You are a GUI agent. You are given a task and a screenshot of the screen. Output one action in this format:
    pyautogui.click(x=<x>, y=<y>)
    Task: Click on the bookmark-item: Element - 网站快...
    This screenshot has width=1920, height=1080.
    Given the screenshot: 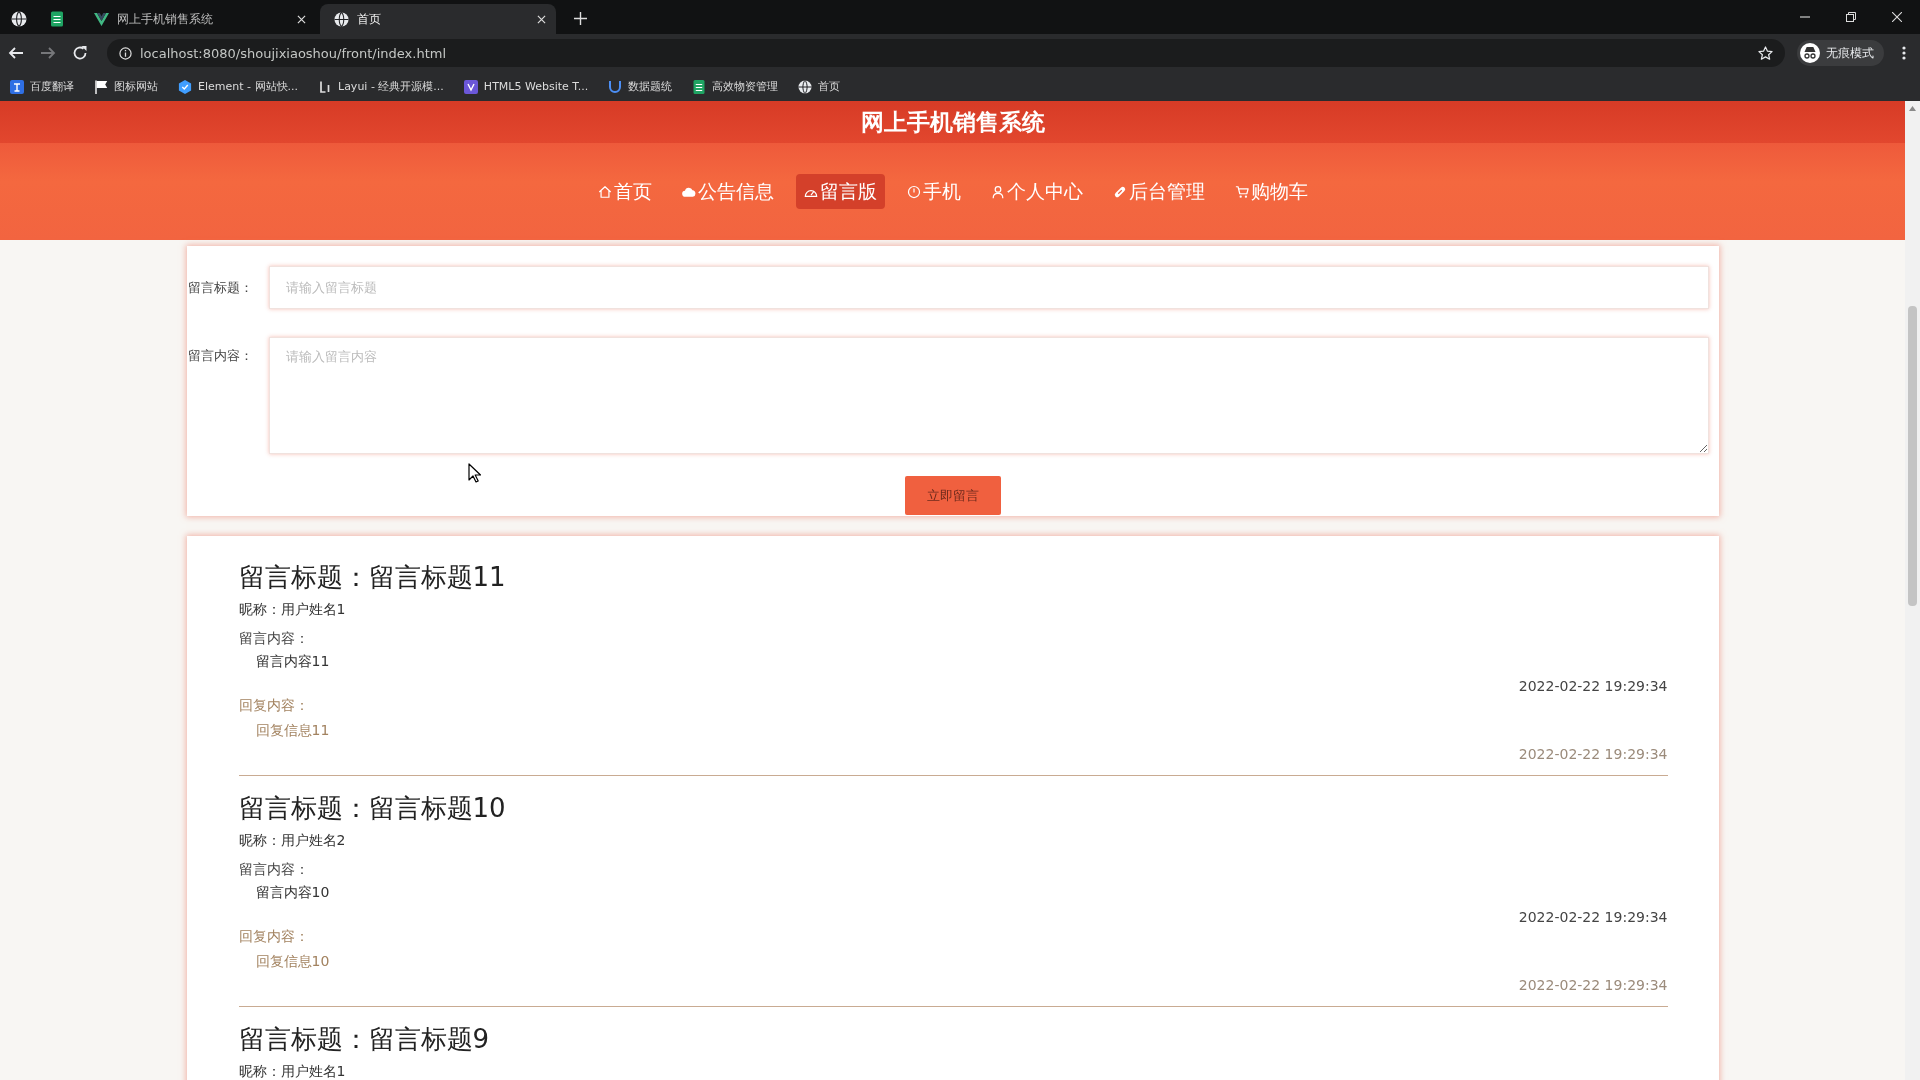 What is the action you would take?
    pyautogui.click(x=238, y=86)
    